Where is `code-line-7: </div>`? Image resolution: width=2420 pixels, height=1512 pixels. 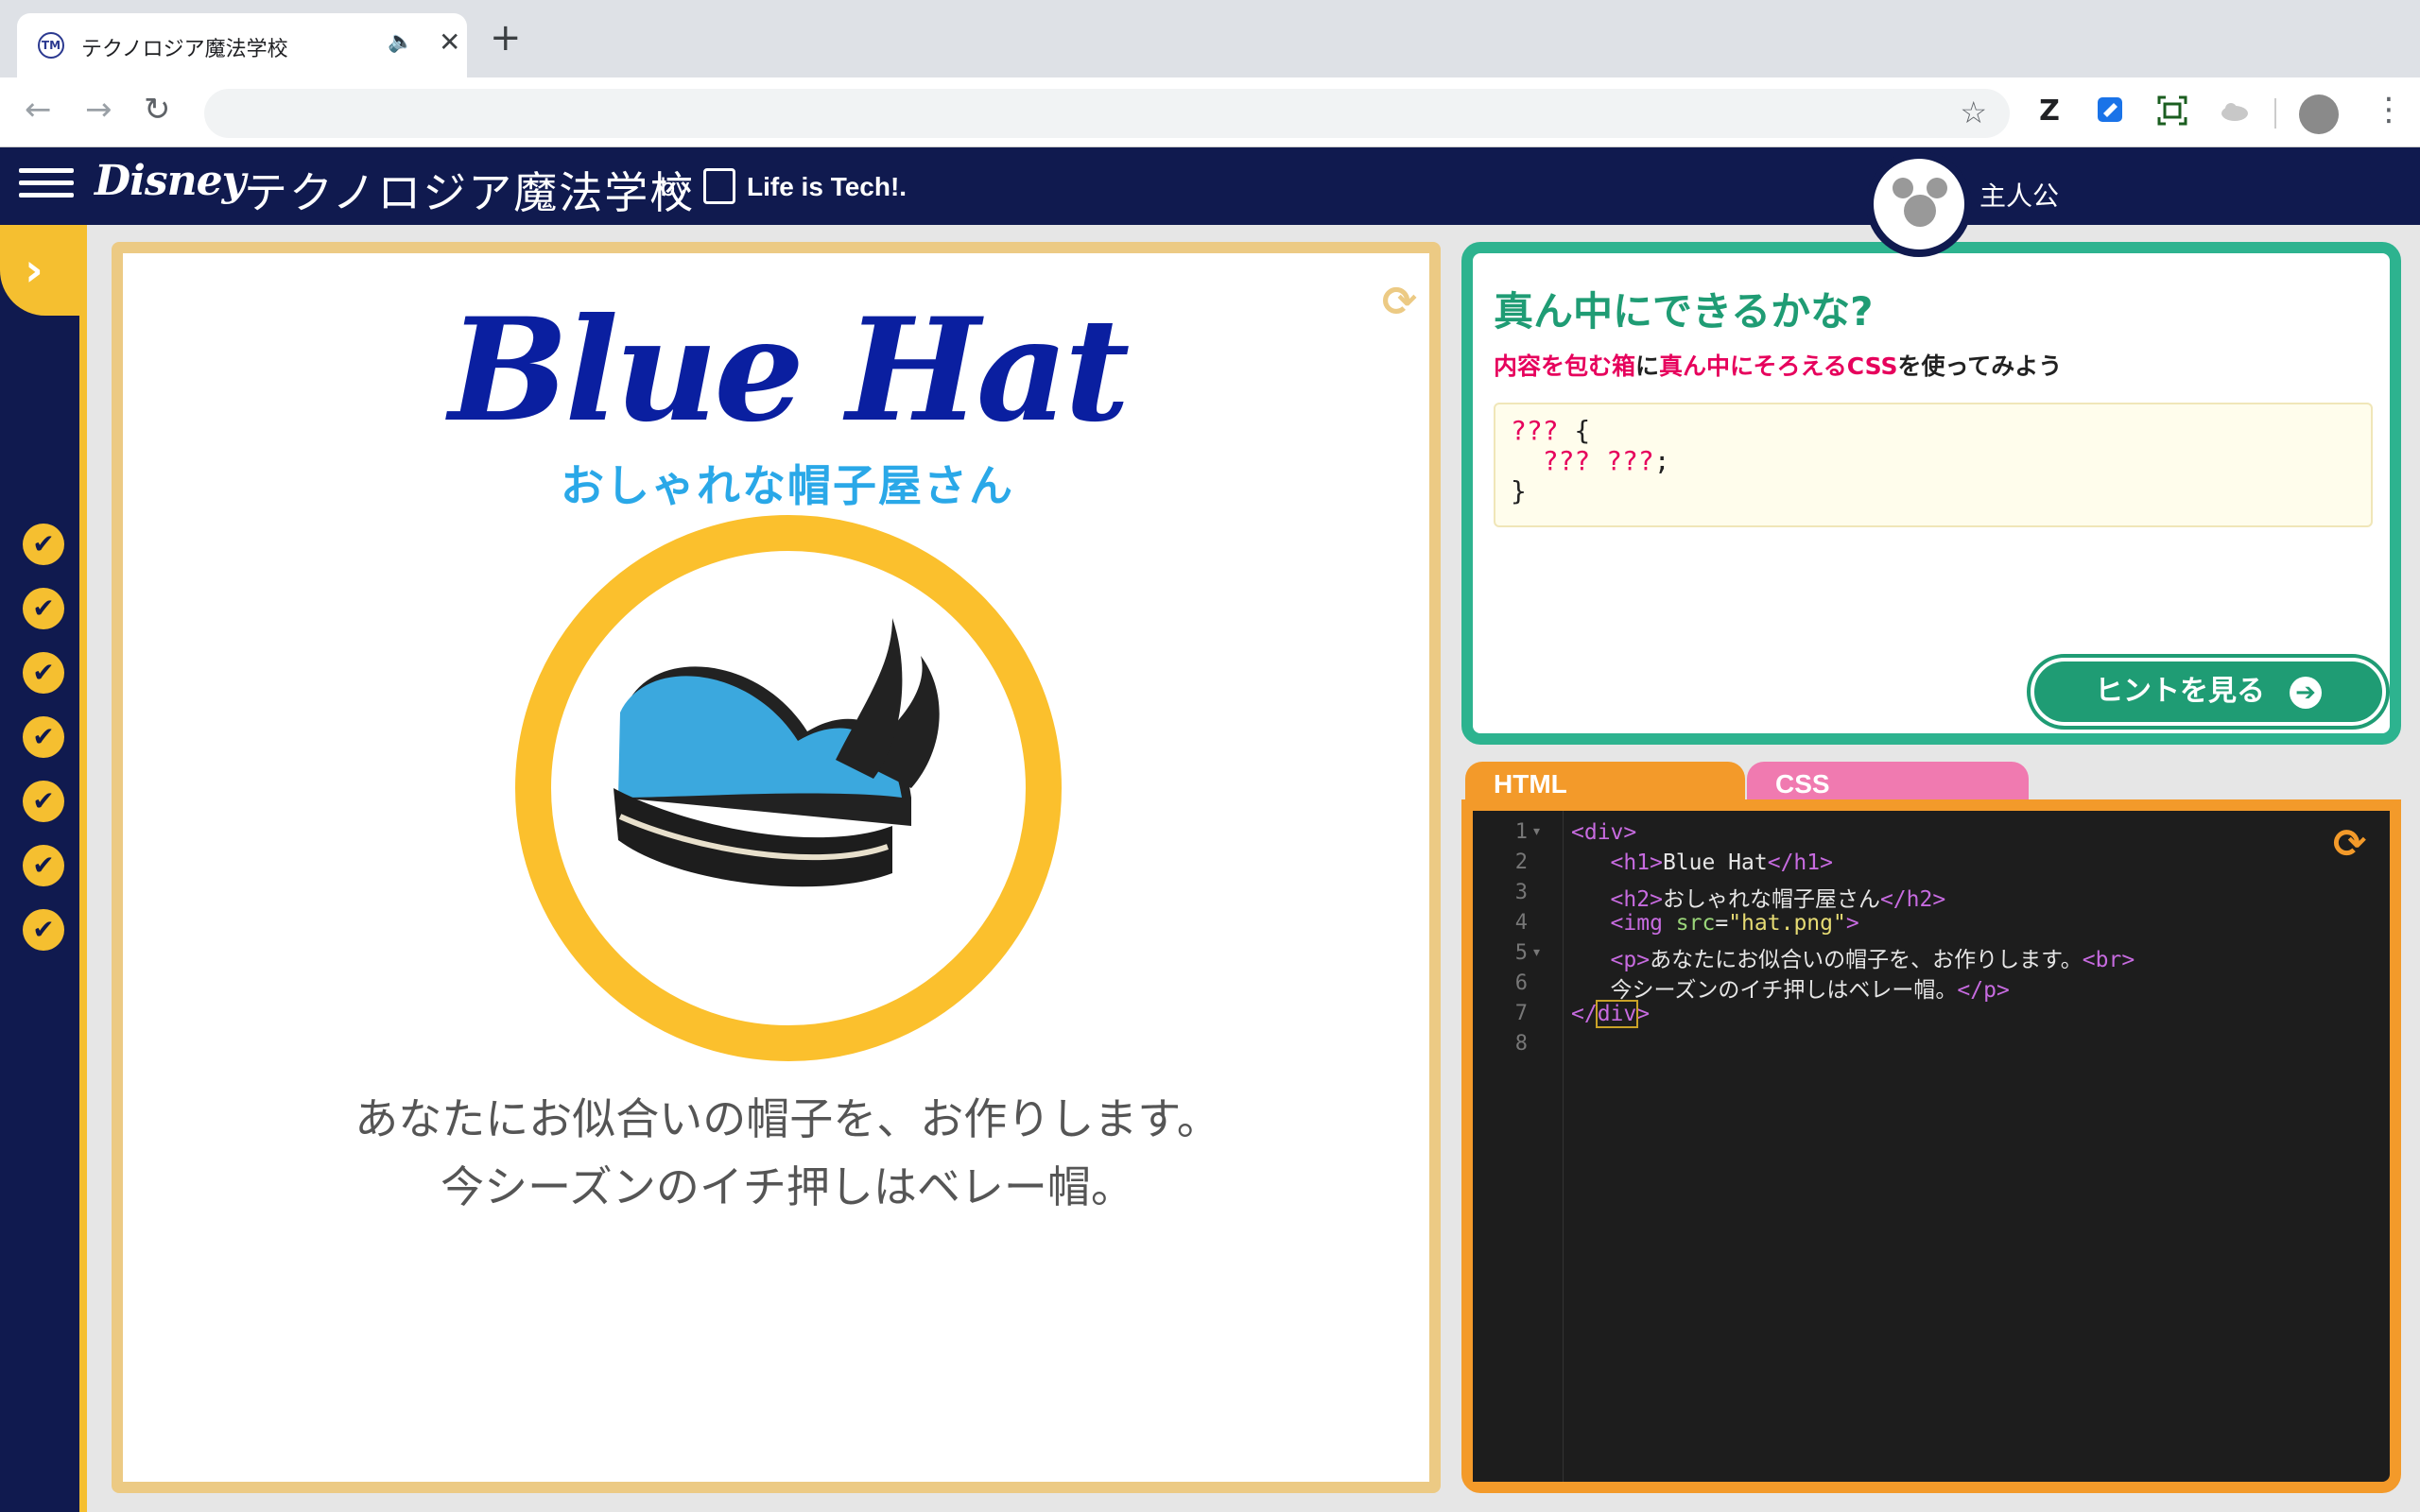
code-line-7: </div> is located at coordinates (1611, 1014).